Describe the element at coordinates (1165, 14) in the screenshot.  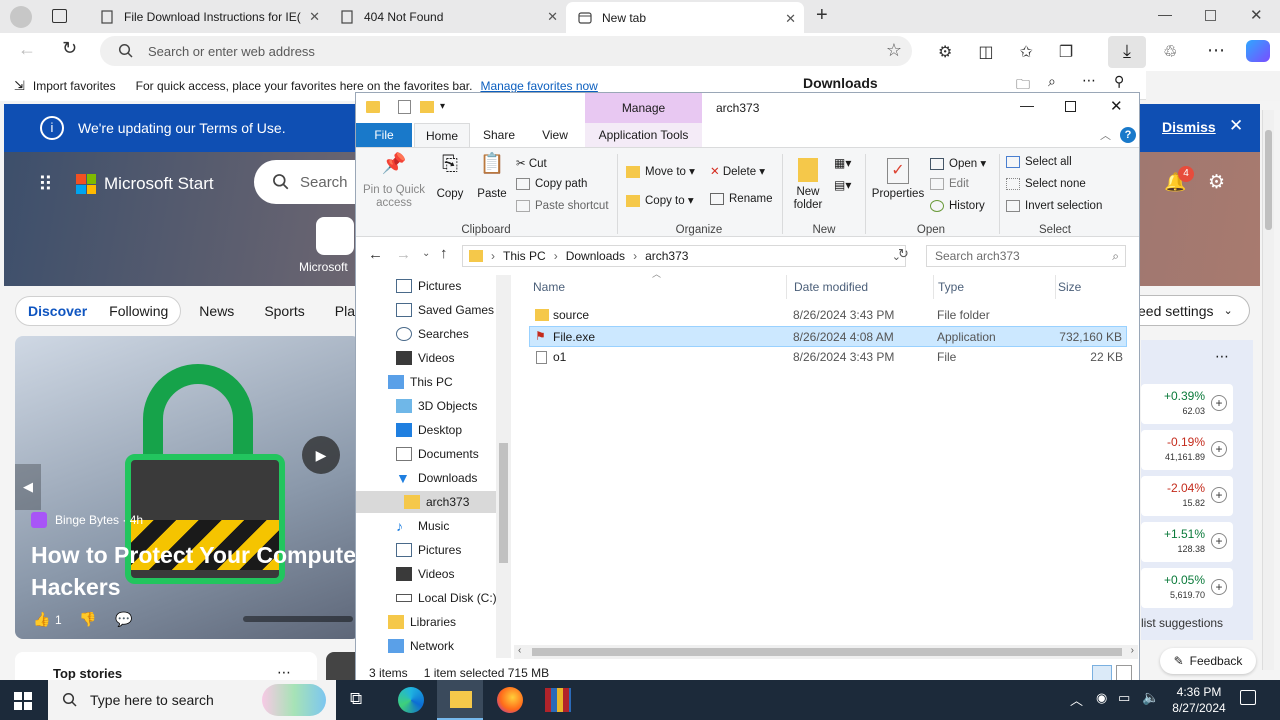
I see `minimize-icon: —` at that location.